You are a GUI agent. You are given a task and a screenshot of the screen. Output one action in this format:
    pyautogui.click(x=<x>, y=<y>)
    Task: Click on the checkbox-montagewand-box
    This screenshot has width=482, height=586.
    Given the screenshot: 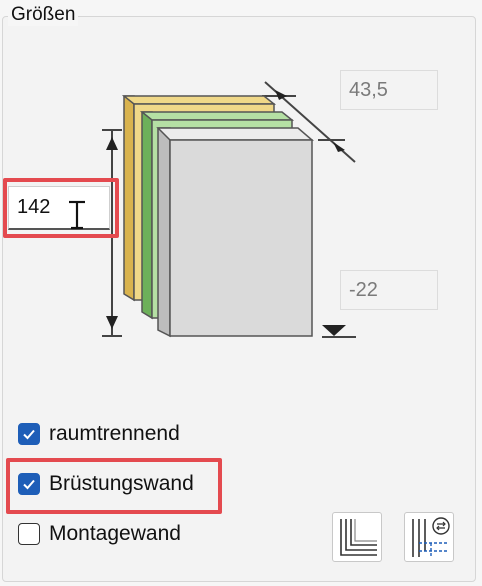 What is the action you would take?
    pyautogui.click(x=29, y=534)
    